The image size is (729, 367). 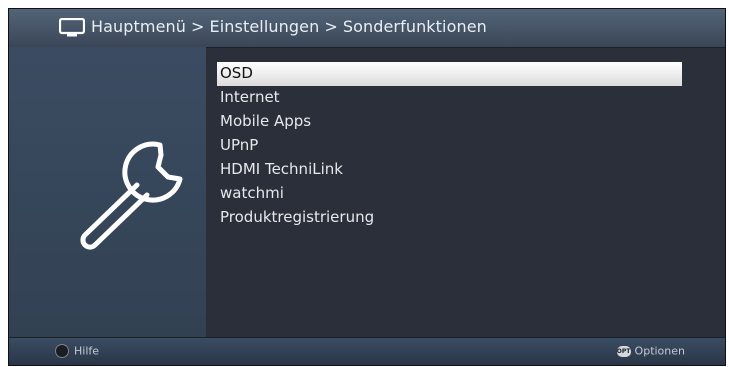 I want to click on breadcrumb-item-main: Hauptmenü, so click(x=138, y=26).